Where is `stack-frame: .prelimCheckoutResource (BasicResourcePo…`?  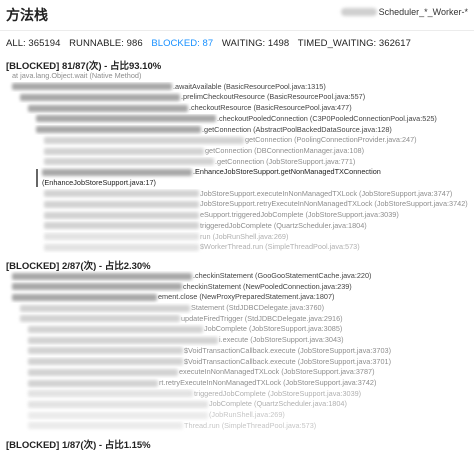
stack-frame: .prelimCheckoutResource (BasicResourcePo… is located at coordinates (237, 97).